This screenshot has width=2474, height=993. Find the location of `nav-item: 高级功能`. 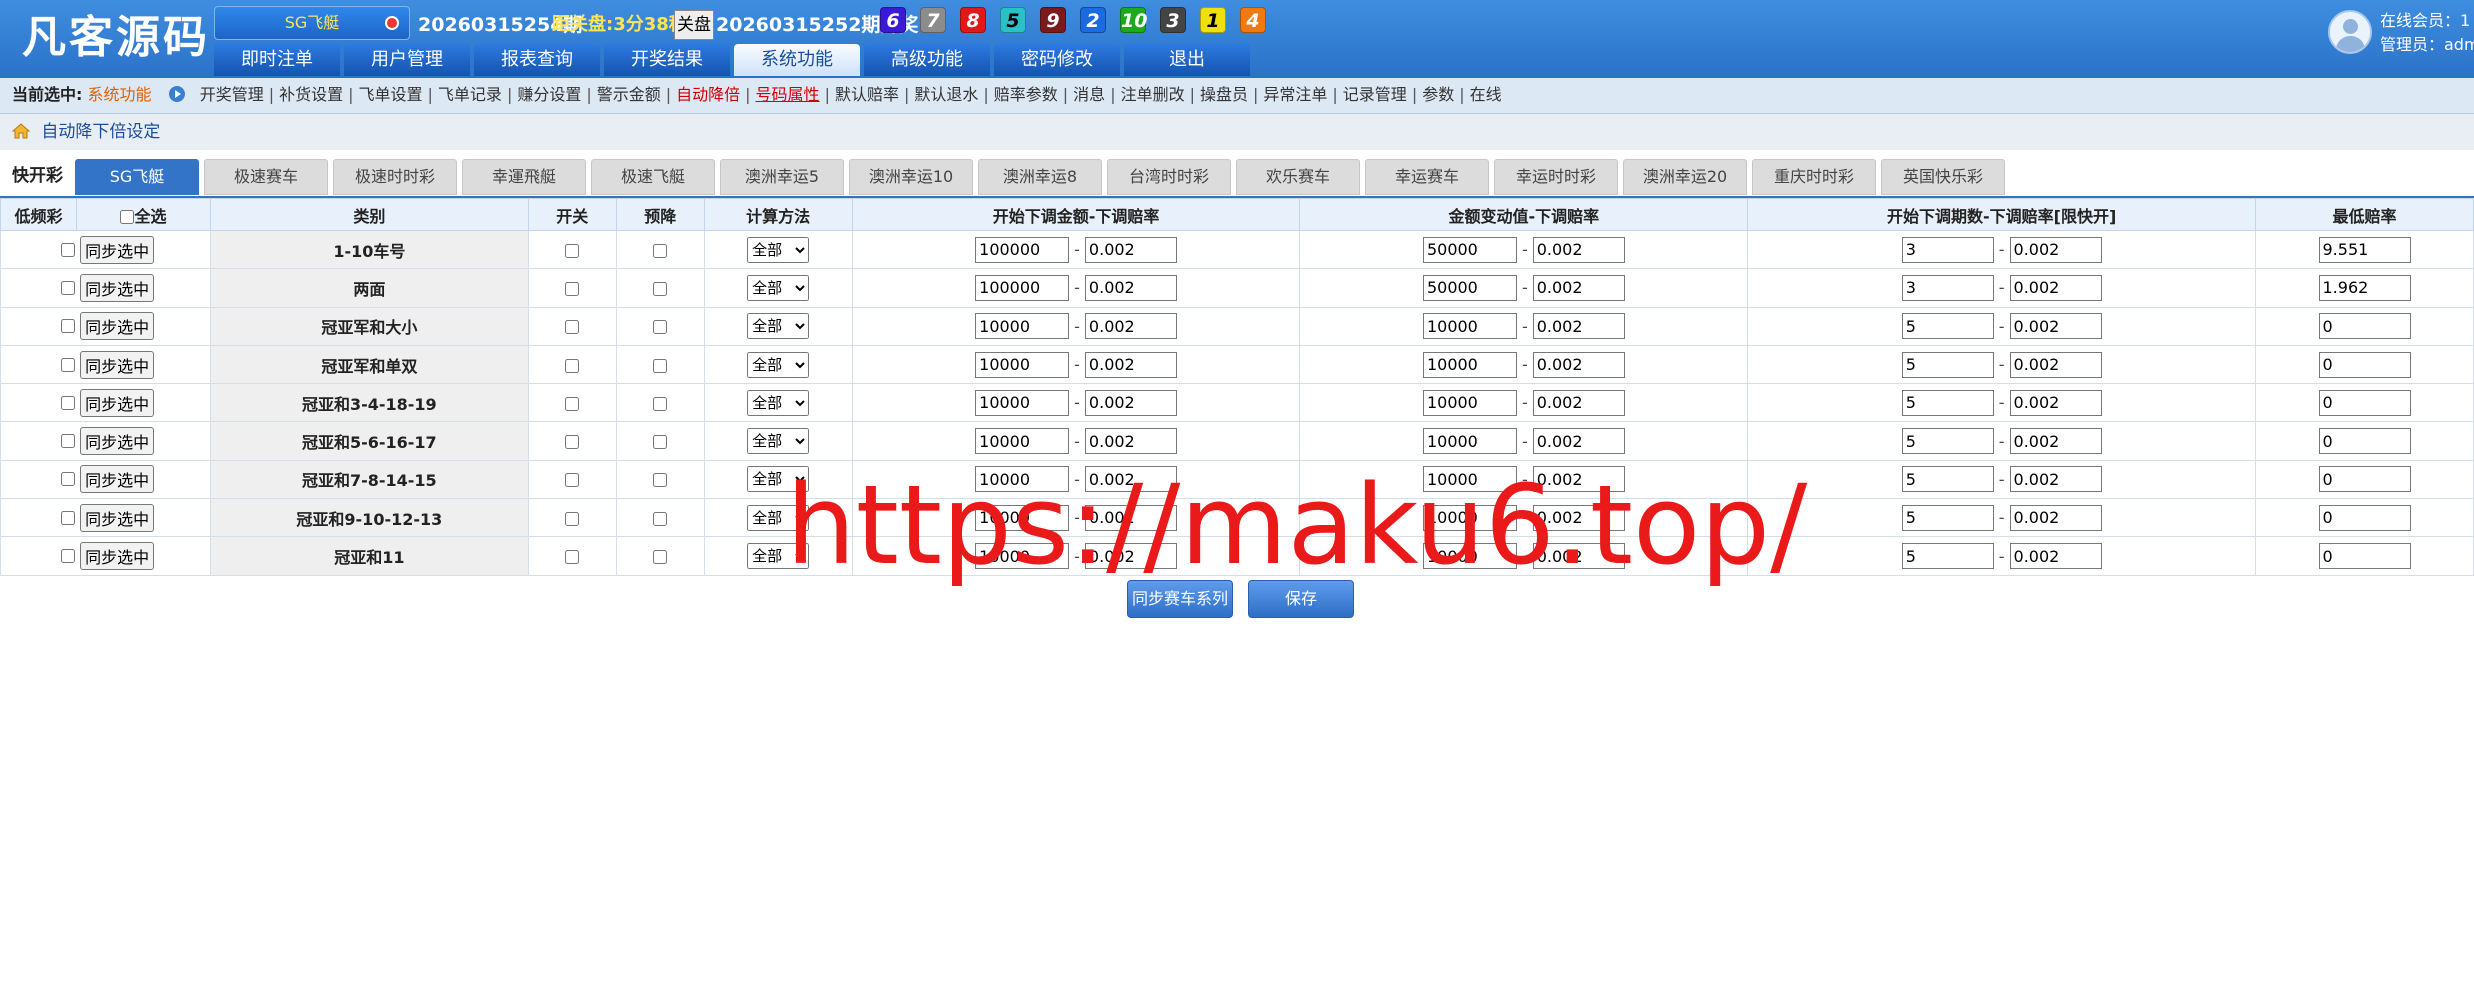

nav-item: 高级功能 is located at coordinates (927, 60).